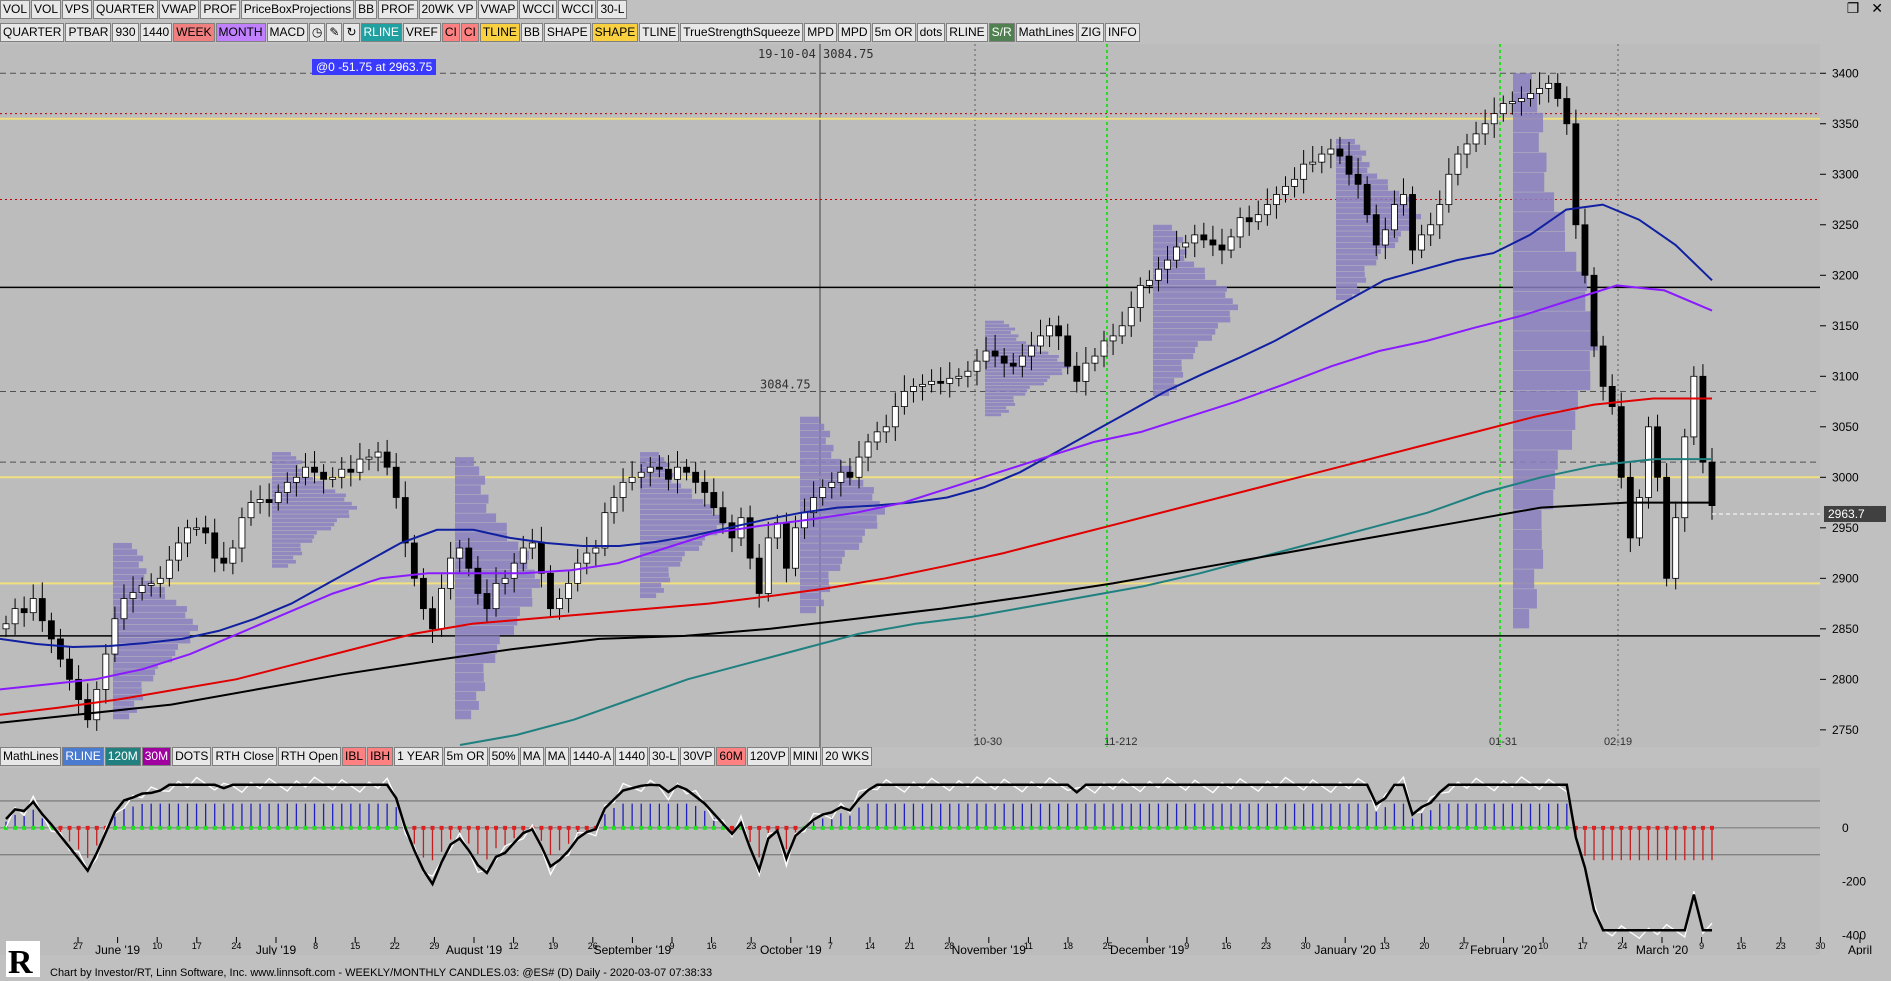 This screenshot has width=1891, height=981. I want to click on tb3-button-18: 60M, so click(731, 756).